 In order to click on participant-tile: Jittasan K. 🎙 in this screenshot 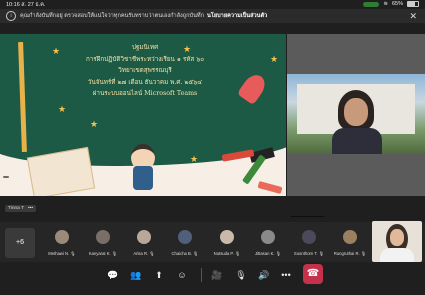, I will do `click(268, 243)`.